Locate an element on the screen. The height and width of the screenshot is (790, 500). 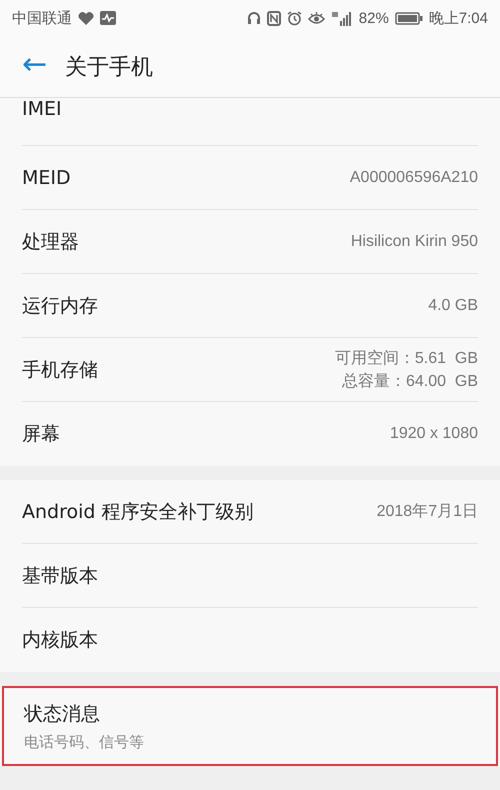
setting-label: 处理器 is located at coordinates (50, 242).